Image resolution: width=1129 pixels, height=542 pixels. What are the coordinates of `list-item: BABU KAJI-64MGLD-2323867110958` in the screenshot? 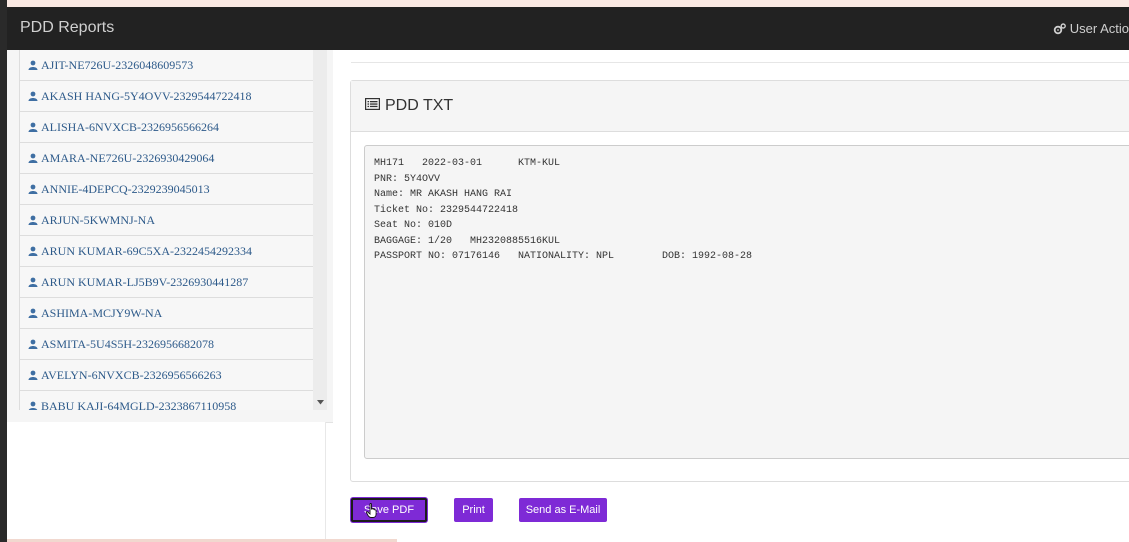 It's located at (166, 400).